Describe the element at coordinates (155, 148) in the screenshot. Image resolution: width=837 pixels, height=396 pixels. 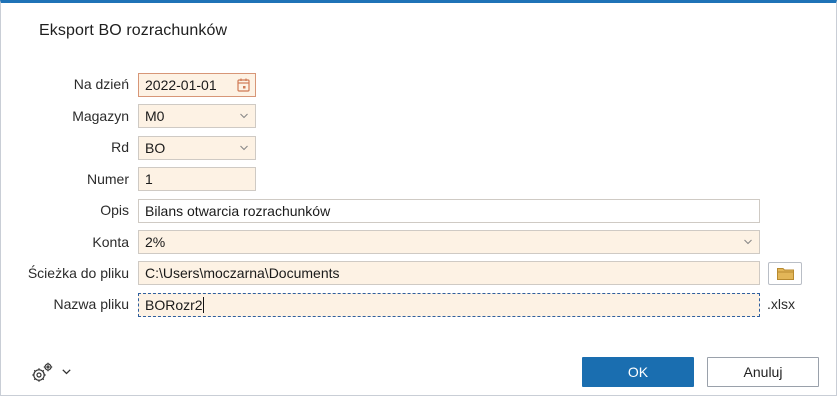
I see `doc-type-value: BO` at that location.